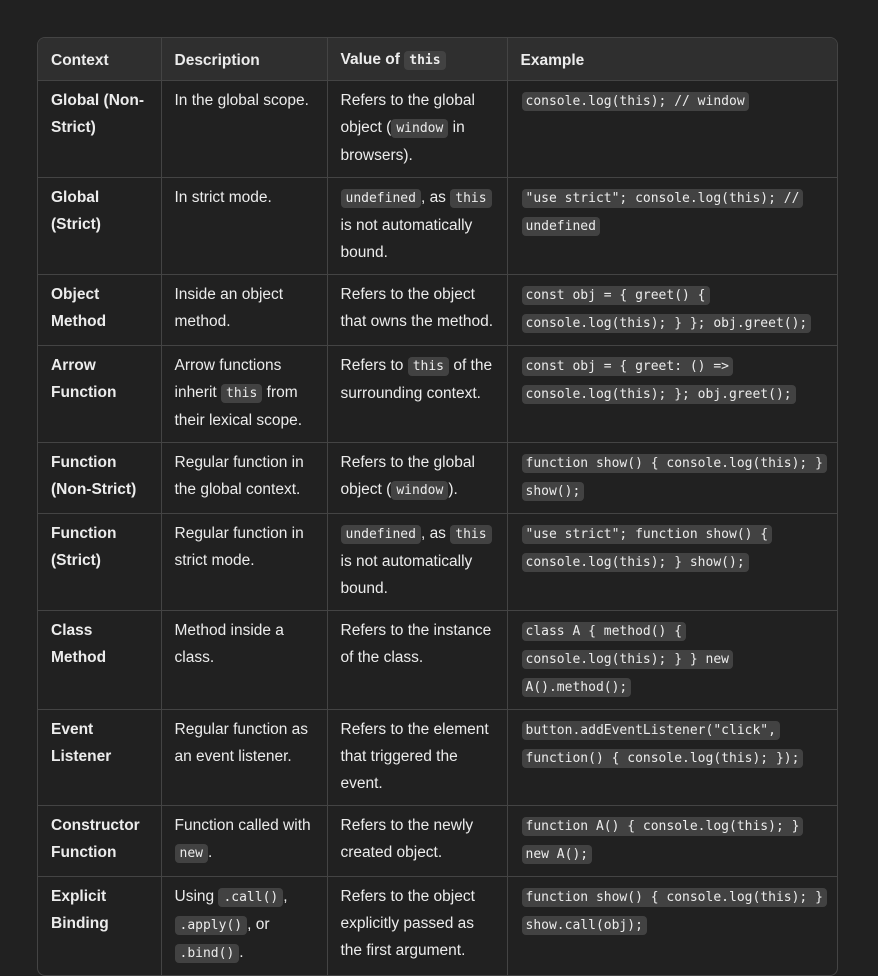 The image size is (878, 976). Describe the element at coordinates (229, 308) in the screenshot. I see `cell-text: Inside an object method.` at that location.